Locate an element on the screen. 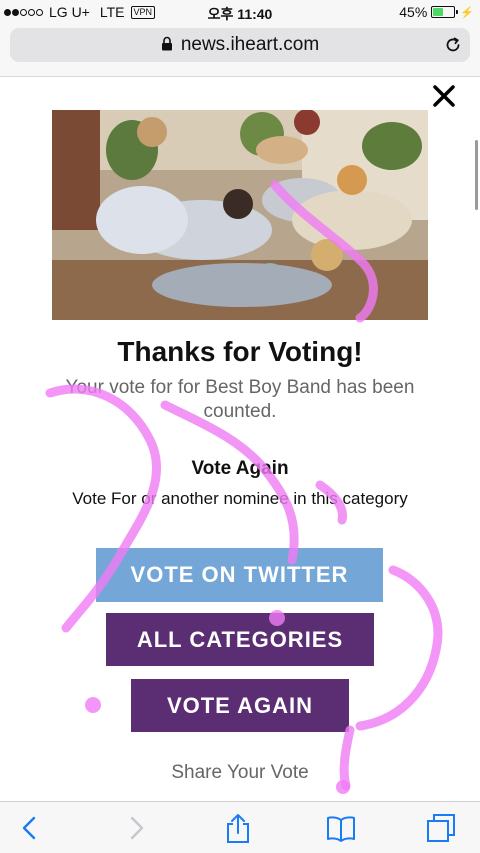  battery-percent: 45% is located at coordinates (413, 12).